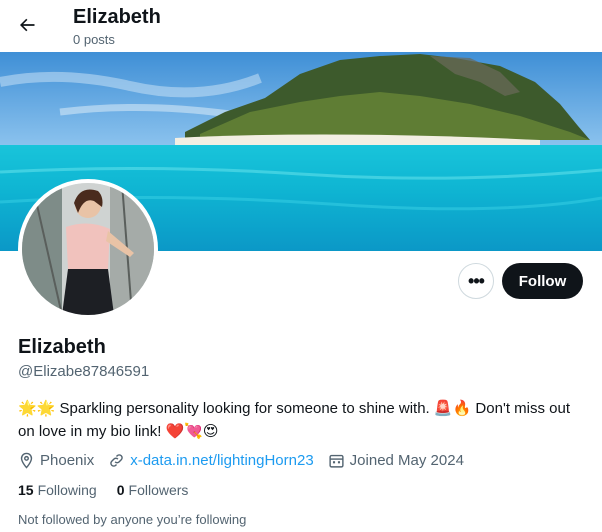 This screenshot has width=602, height=532. What do you see at coordinates (116, 460) in the screenshot?
I see `link-icon` at bounding box center [116, 460].